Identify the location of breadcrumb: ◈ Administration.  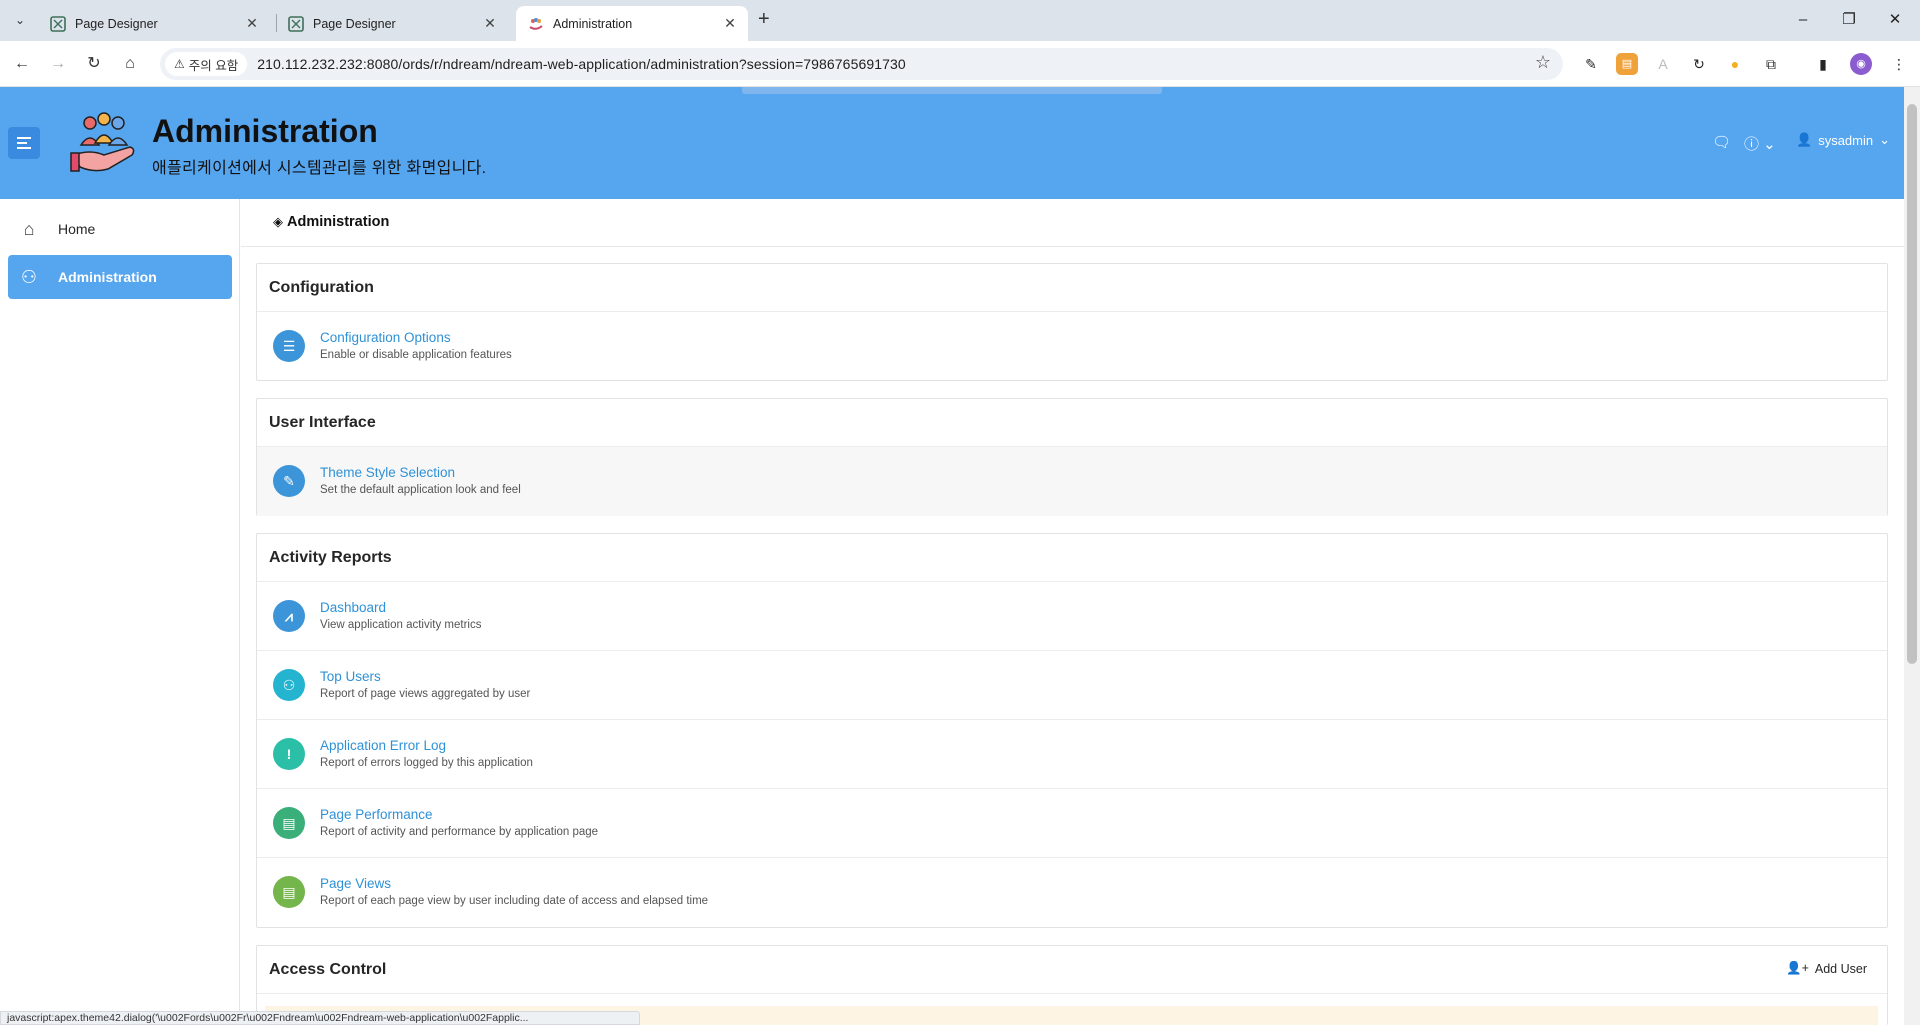
(331, 222).